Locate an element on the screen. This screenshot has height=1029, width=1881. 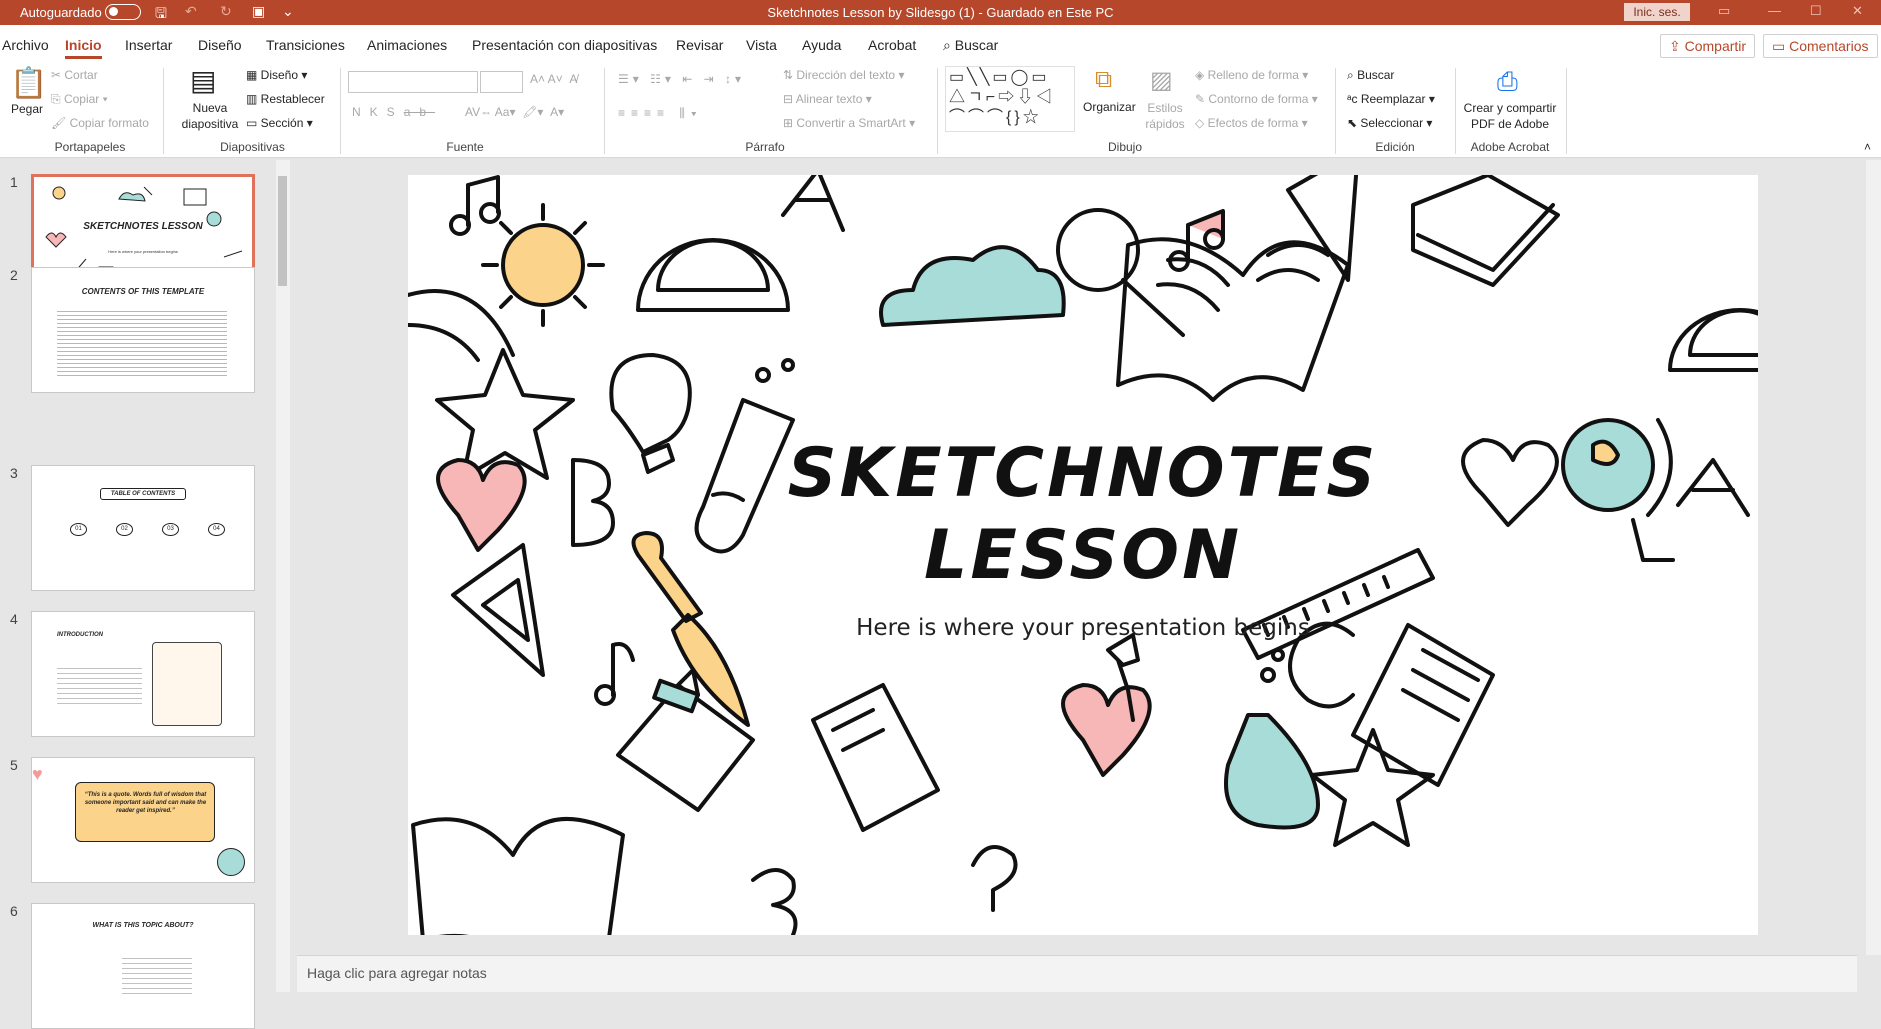
font-size-grow-buttons: A˄ A˅ A̸ is located at coordinates (553, 79).